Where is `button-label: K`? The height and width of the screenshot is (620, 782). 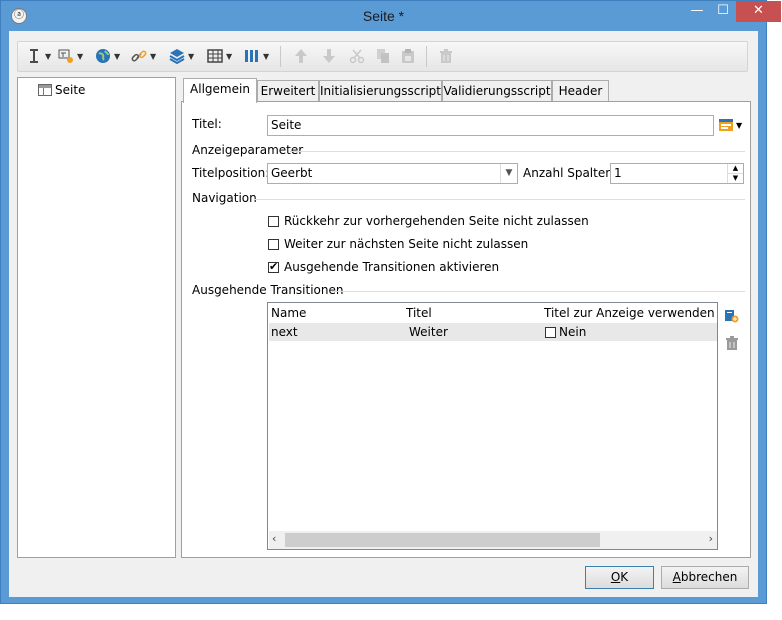 button-label: K is located at coordinates (624, 577).